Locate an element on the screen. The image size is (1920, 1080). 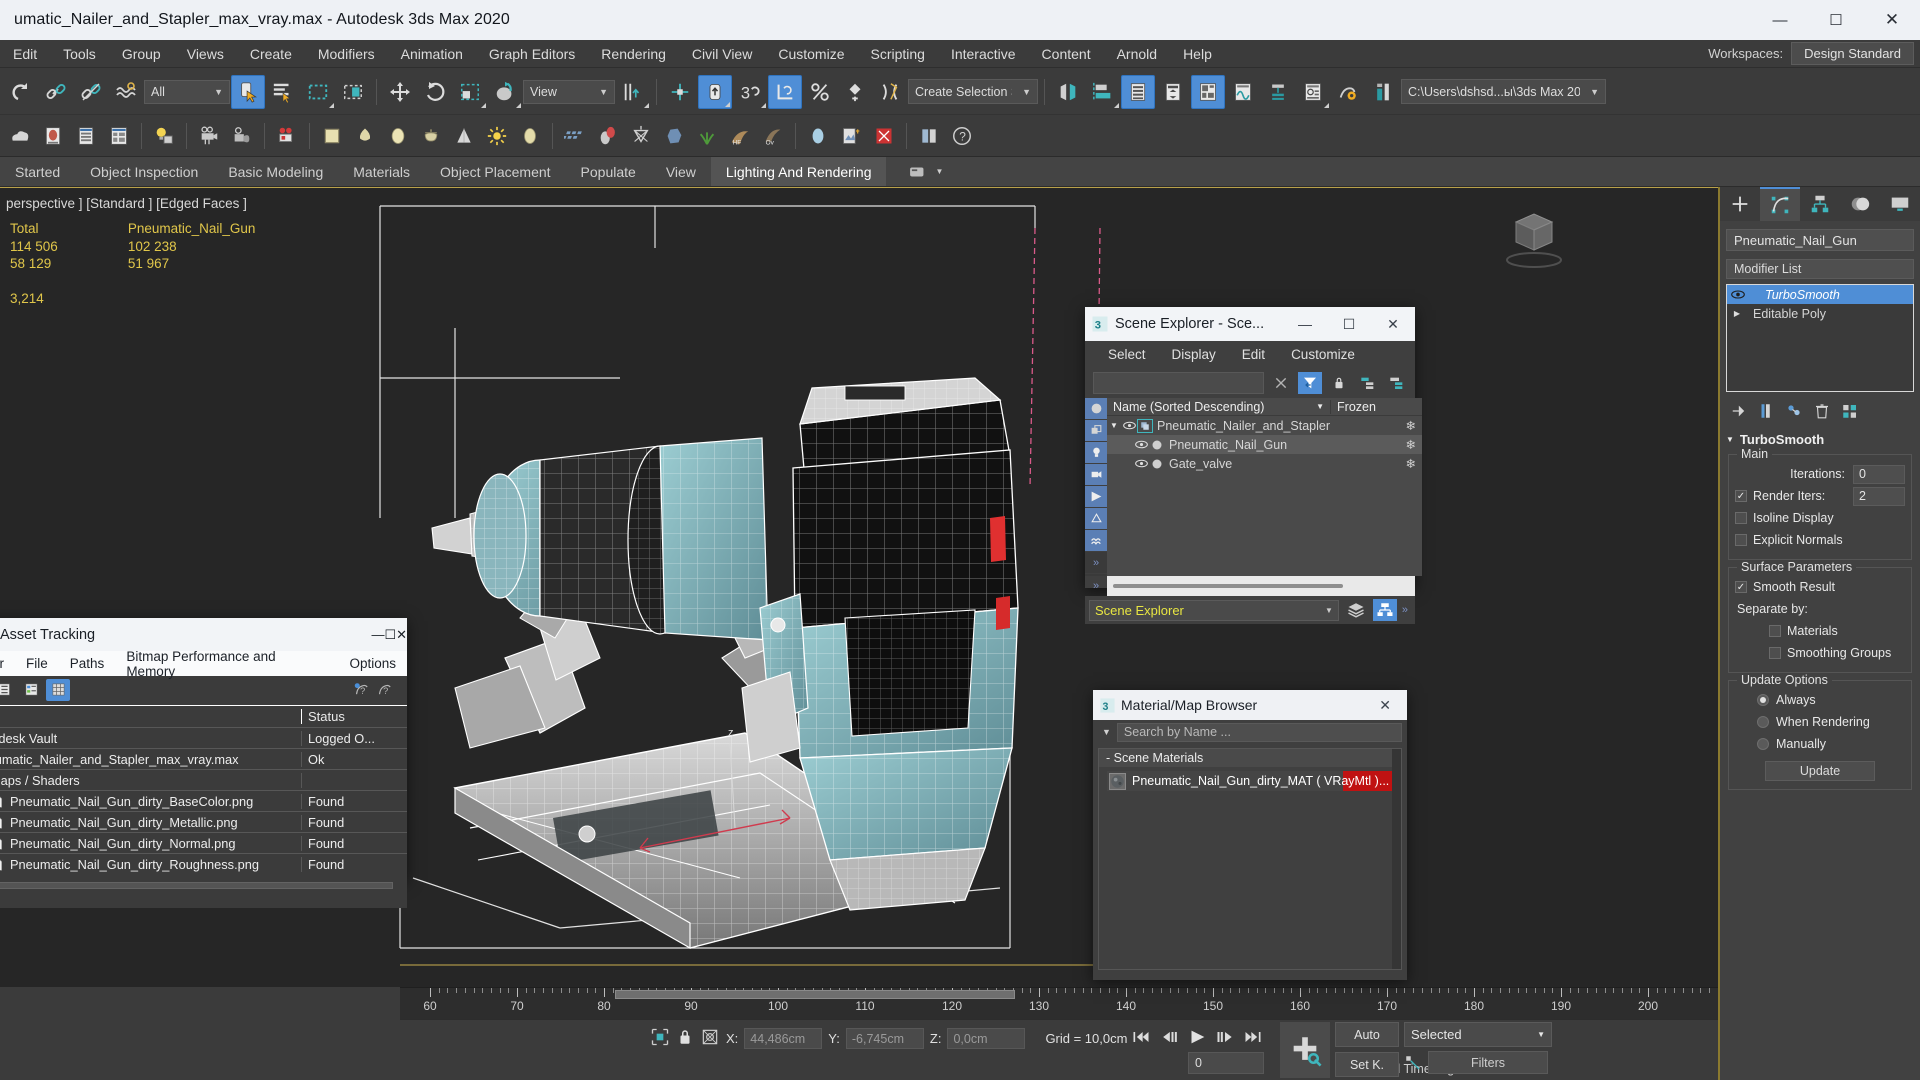
ribbon-tab-materials: Materials is located at coordinates (381, 171).